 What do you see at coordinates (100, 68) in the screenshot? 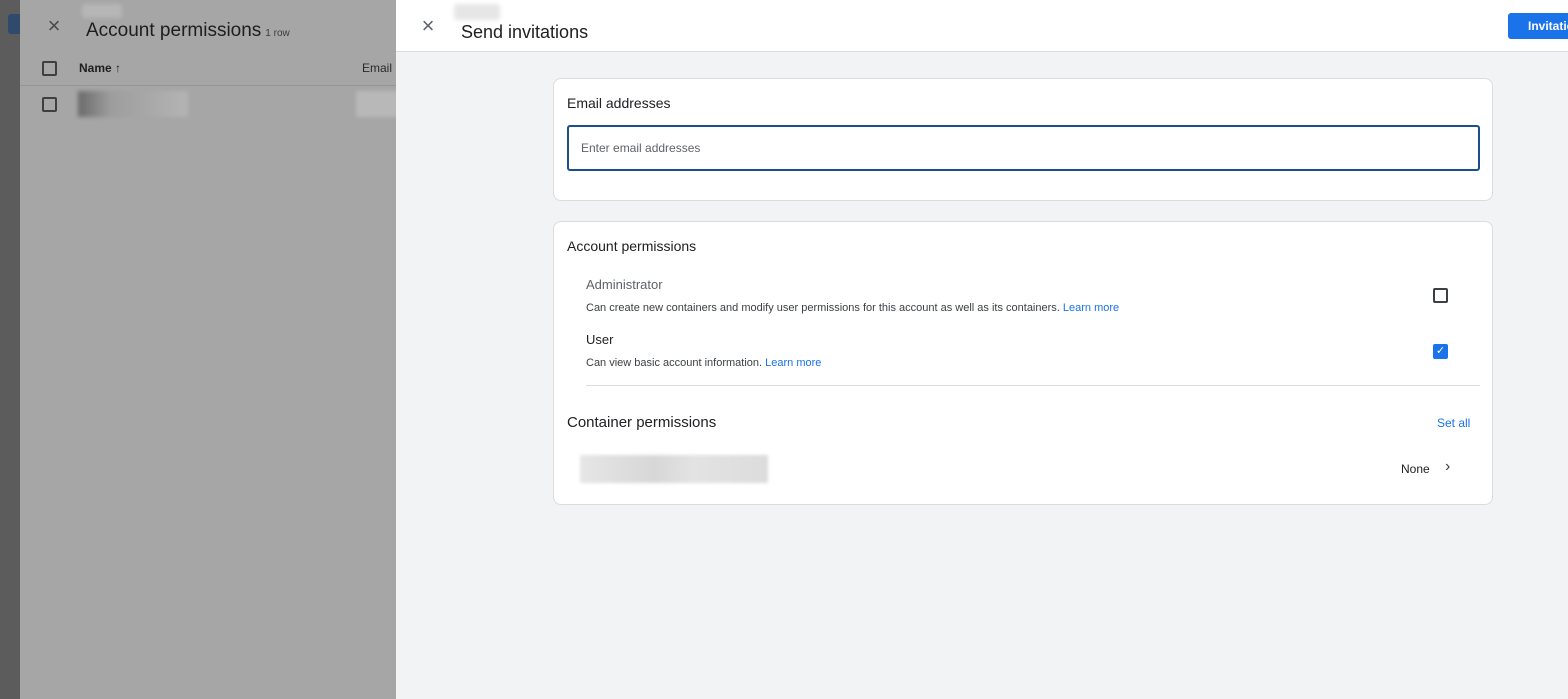
I see `column-header-name: Name ↑` at bounding box center [100, 68].